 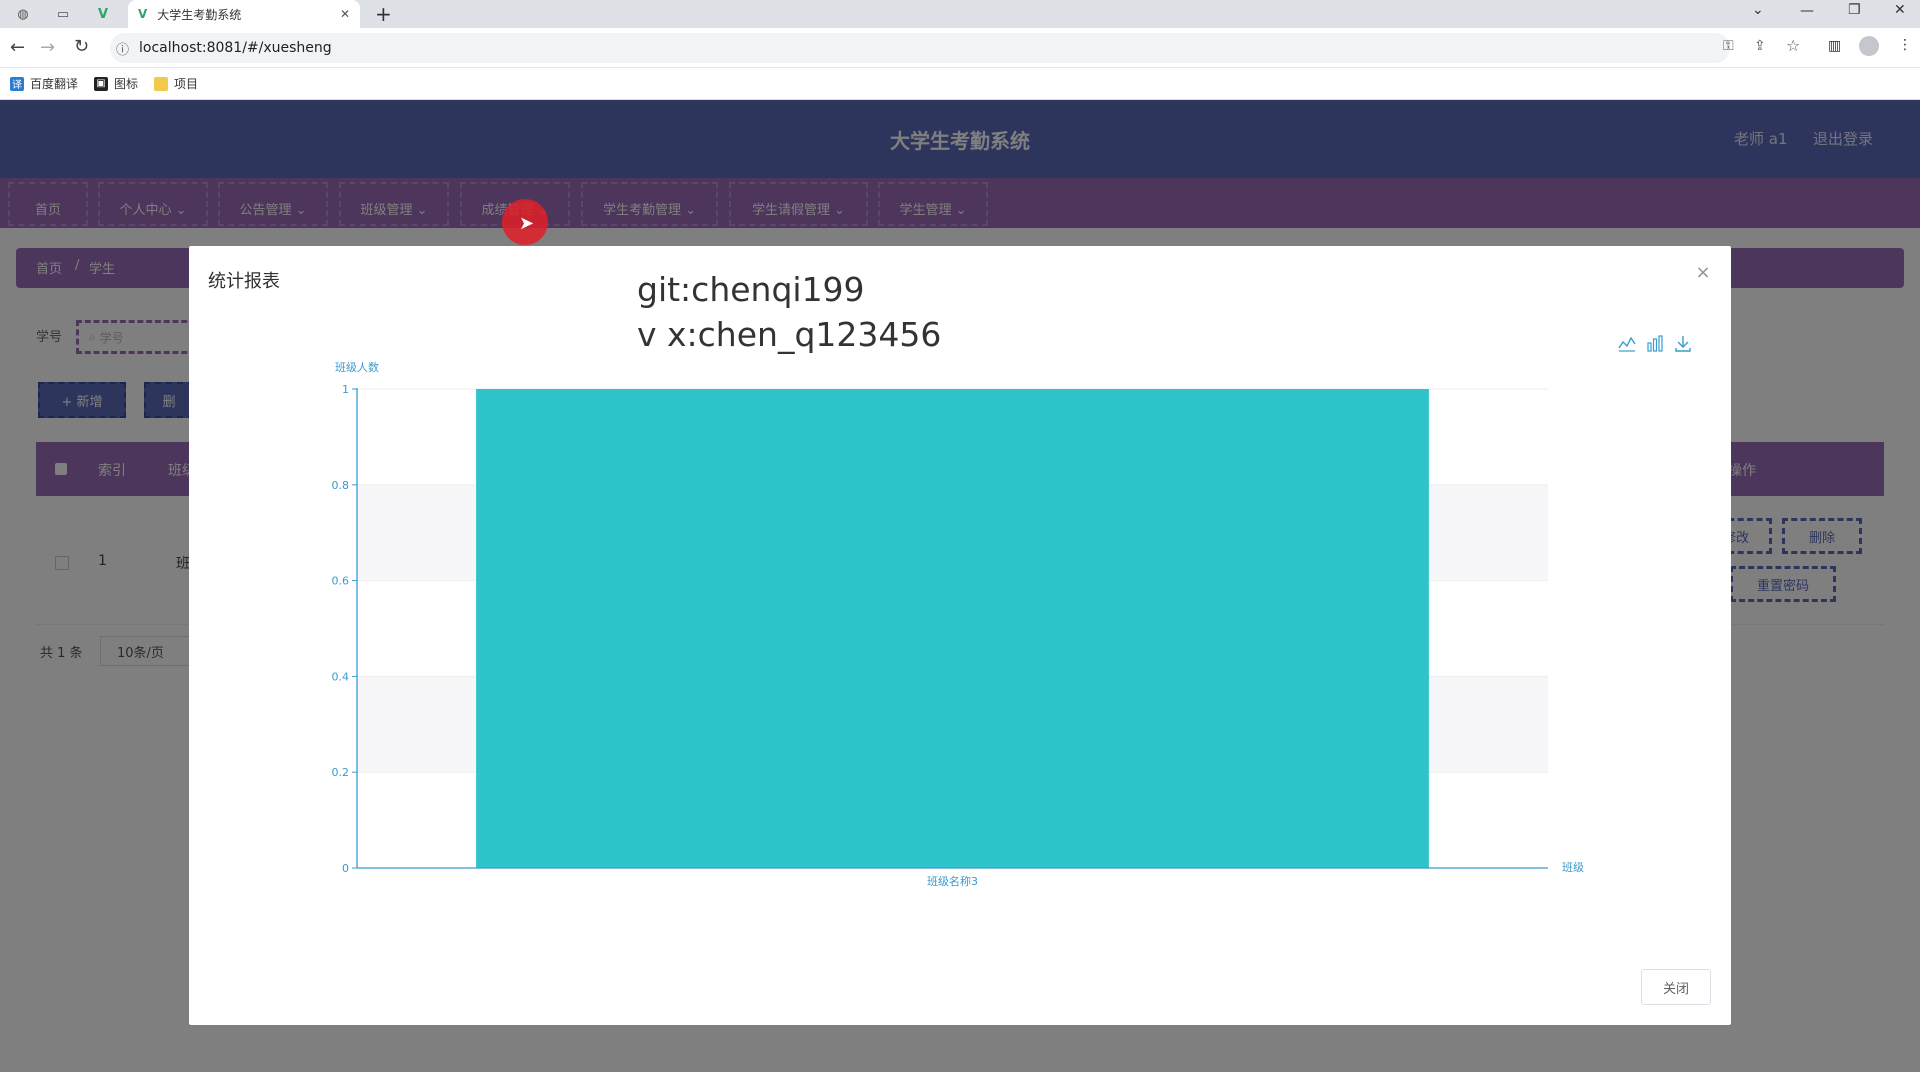 I want to click on y-tick-label: 0.4, so click(x=341, y=676).